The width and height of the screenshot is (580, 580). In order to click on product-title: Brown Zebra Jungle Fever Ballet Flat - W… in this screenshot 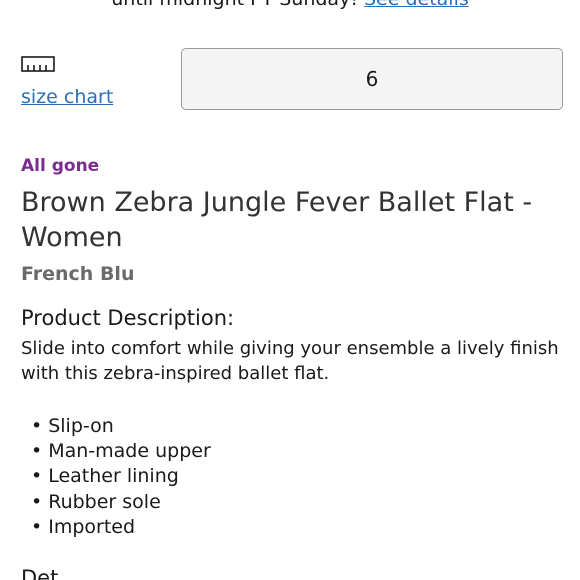, I will do `click(277, 220)`.